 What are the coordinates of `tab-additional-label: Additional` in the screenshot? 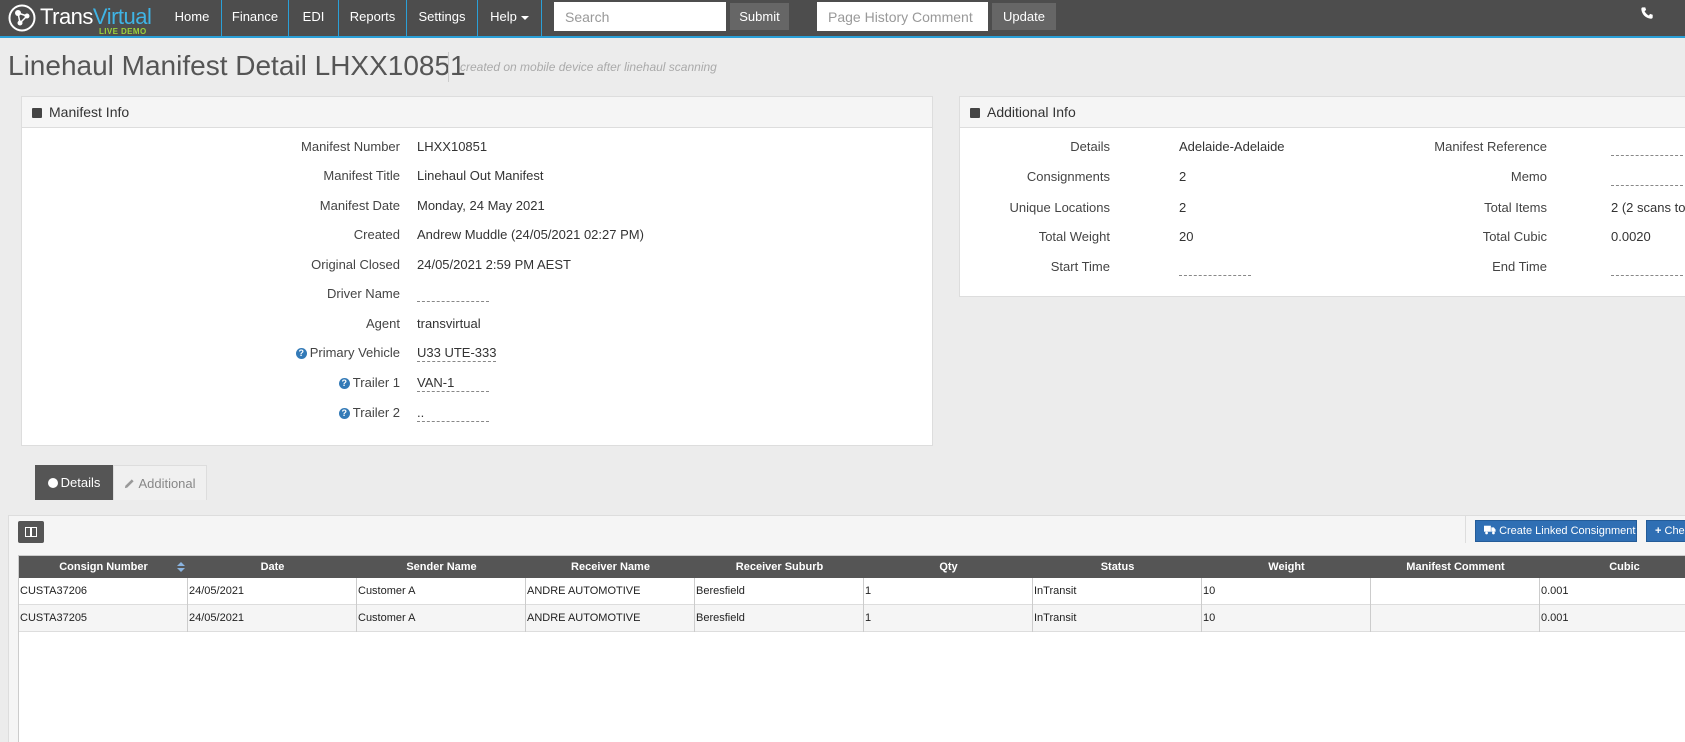 It's located at (167, 483).